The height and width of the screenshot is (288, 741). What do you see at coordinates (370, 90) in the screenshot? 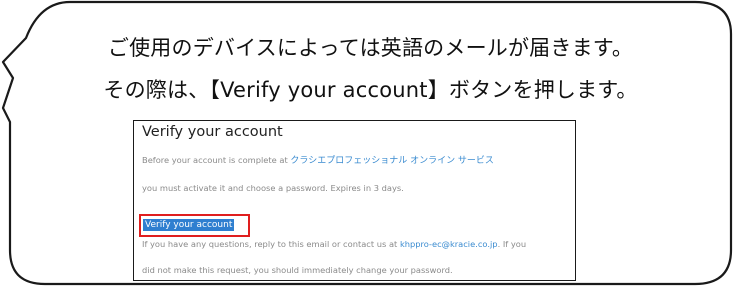
I see `instruction-line-2: その際は、【Verify your account】ボタンを押します。` at bounding box center [370, 90].